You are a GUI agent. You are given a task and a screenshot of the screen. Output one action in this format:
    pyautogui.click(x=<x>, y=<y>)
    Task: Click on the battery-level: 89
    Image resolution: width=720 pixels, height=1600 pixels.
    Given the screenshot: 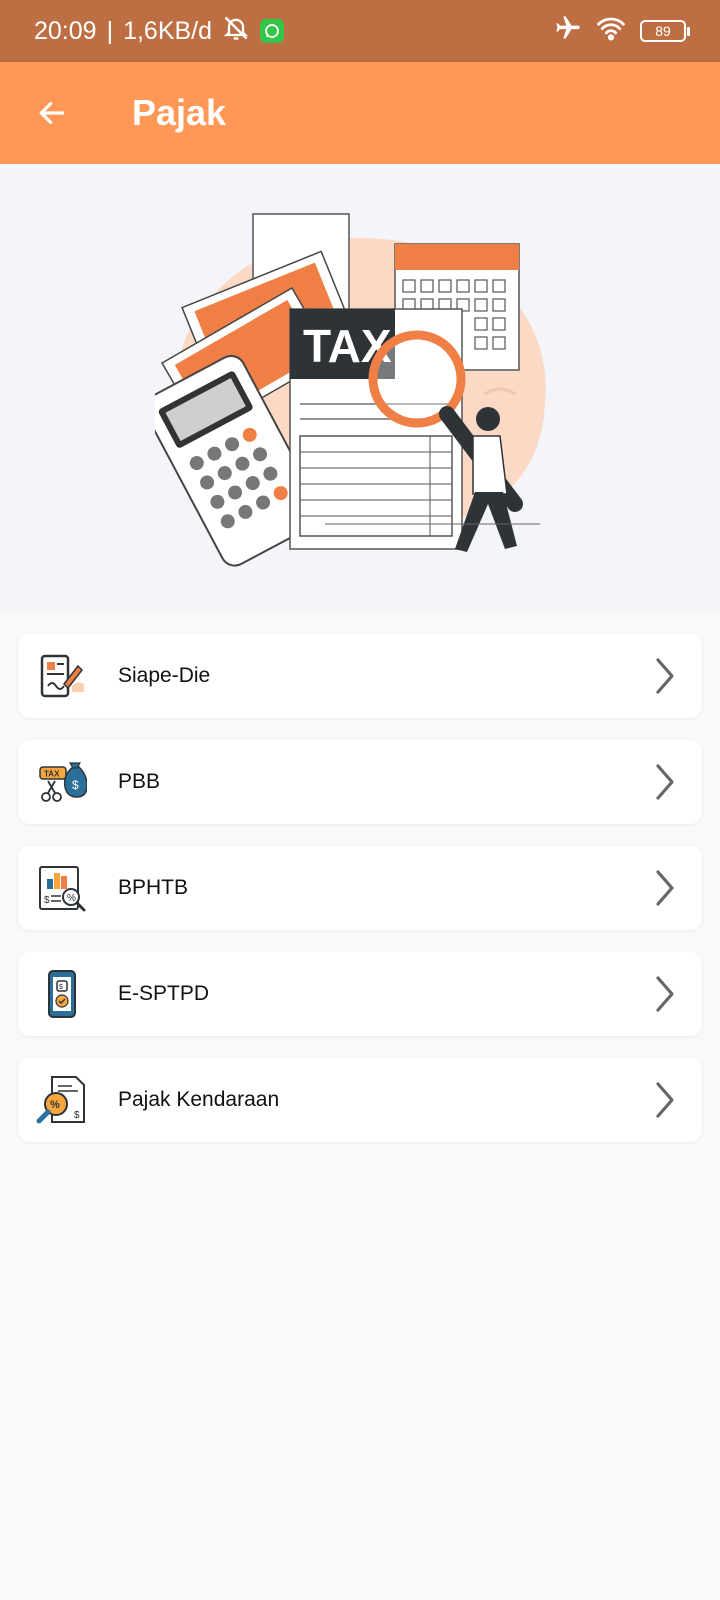 What is the action you would take?
    pyautogui.click(x=663, y=31)
    